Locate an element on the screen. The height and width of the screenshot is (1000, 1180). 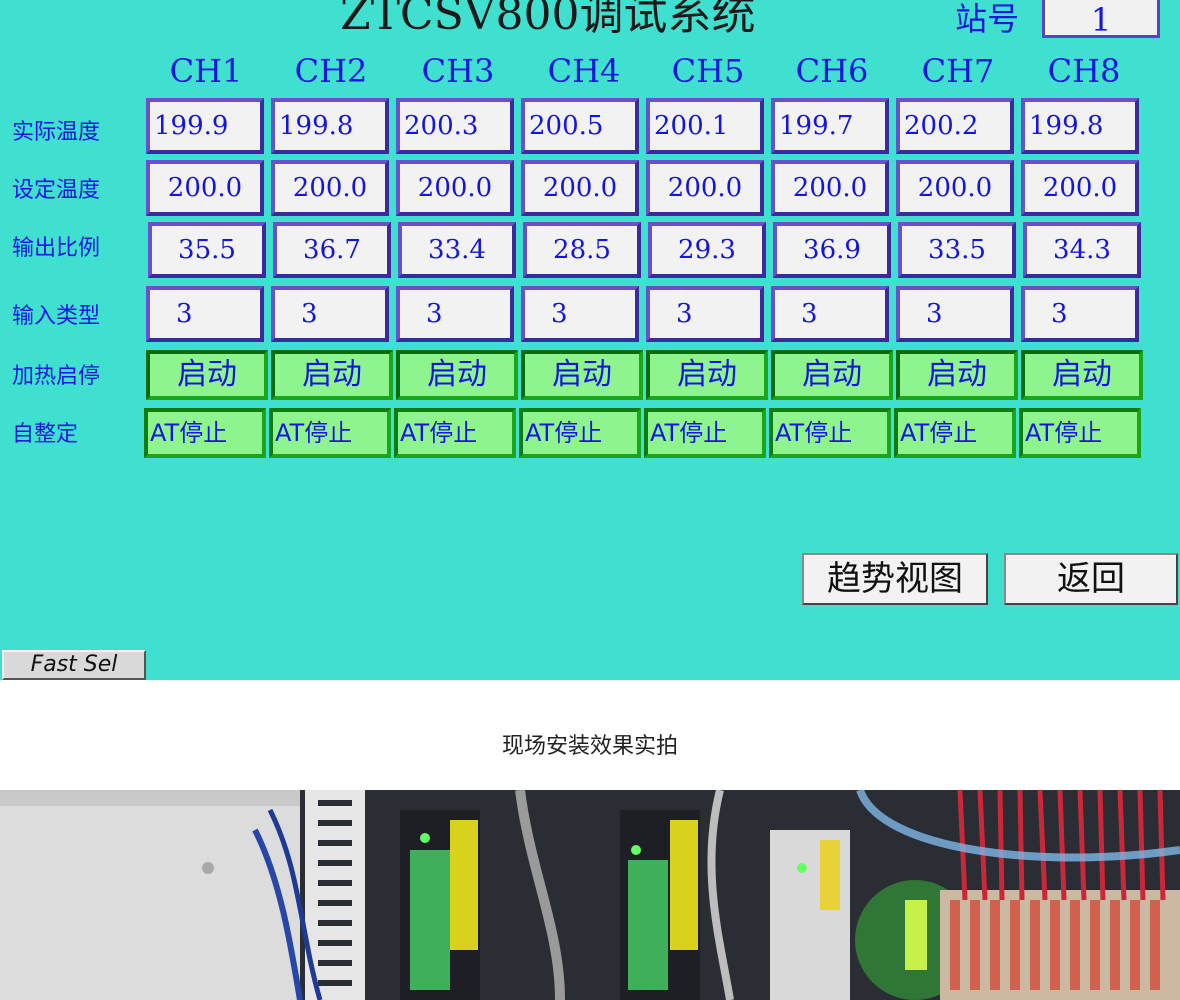
channel-header: CH5 is located at coordinates (708, 71).